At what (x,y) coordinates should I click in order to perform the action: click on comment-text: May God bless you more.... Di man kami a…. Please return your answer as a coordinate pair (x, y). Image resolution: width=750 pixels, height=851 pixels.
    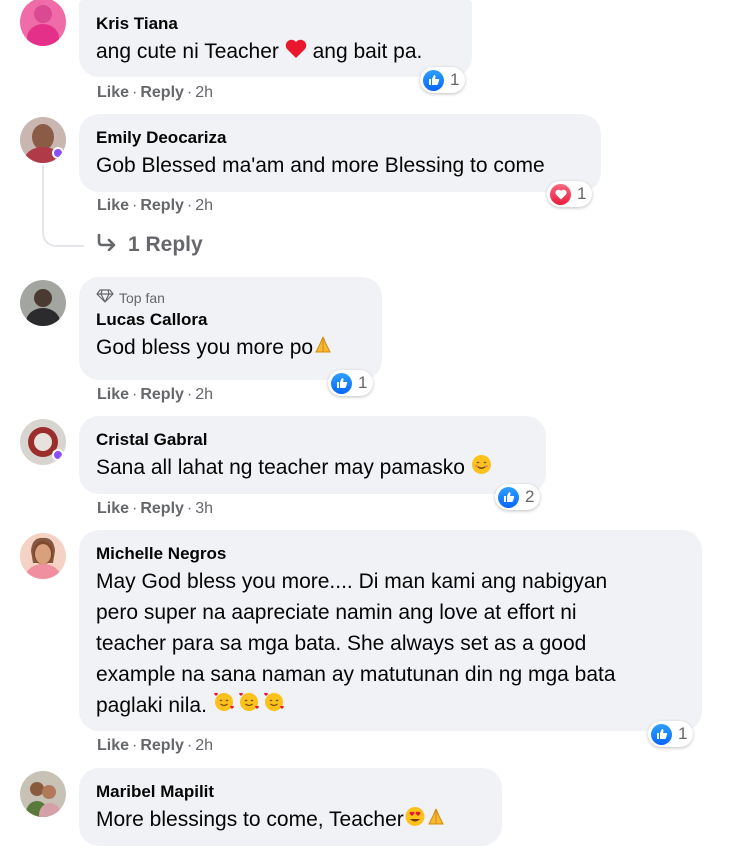
    Looking at the image, I should click on (391, 644).